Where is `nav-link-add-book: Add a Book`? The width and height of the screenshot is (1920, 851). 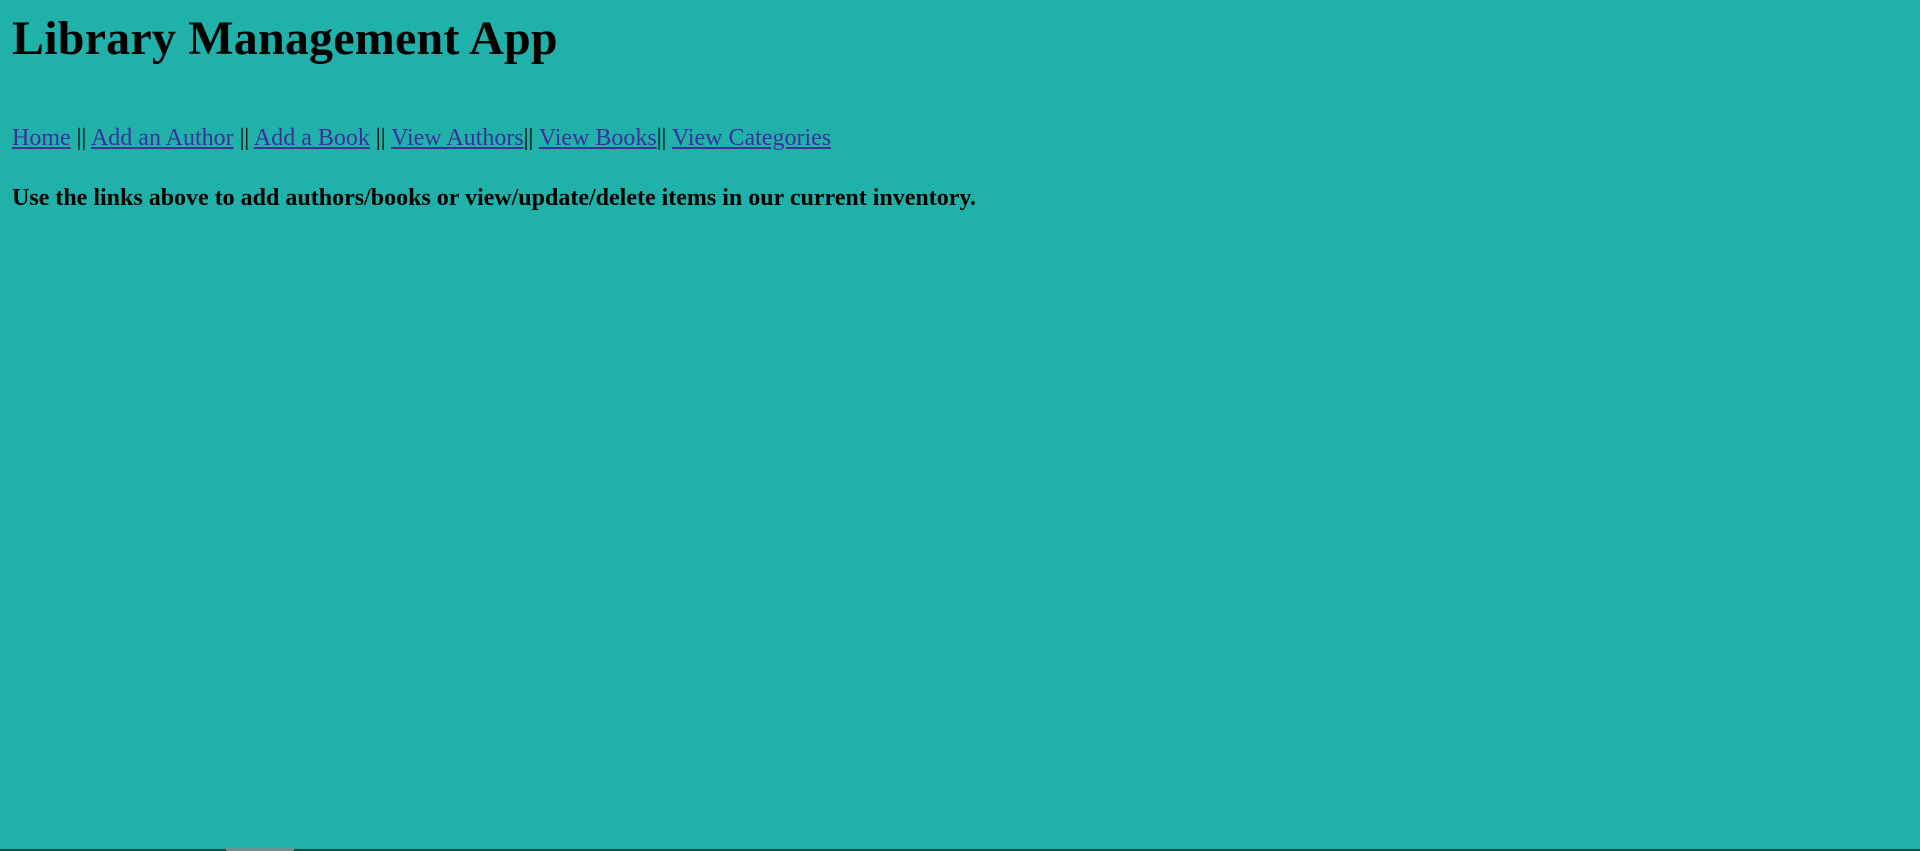 nav-link-add-book: Add a Book is located at coordinates (312, 138).